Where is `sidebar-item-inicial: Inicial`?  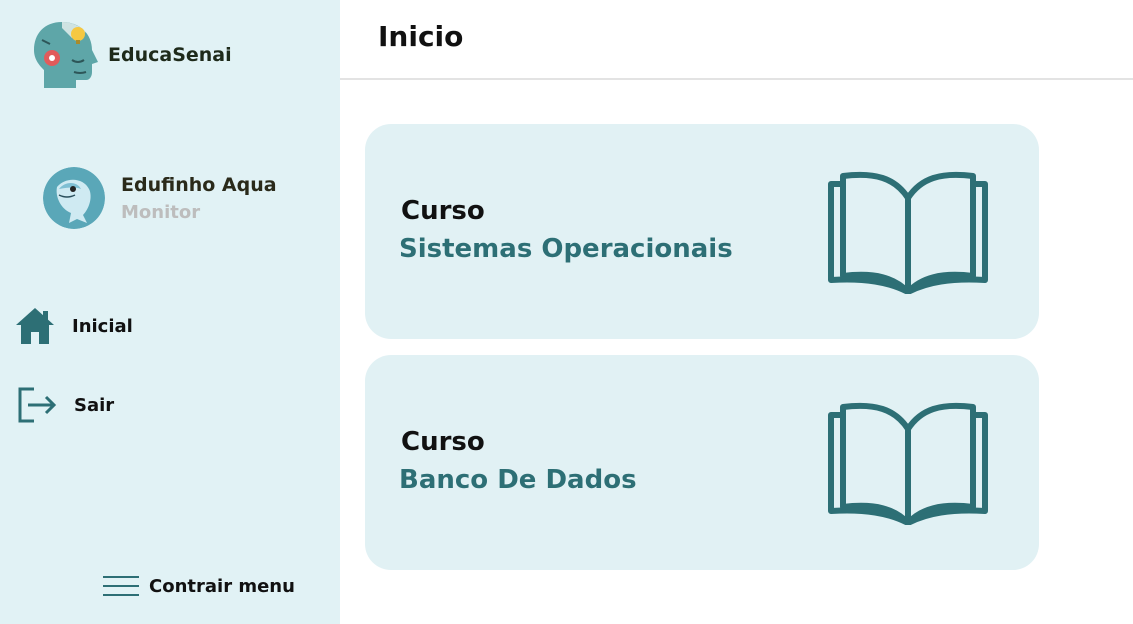 sidebar-item-inicial: Inicial is located at coordinates (73, 326).